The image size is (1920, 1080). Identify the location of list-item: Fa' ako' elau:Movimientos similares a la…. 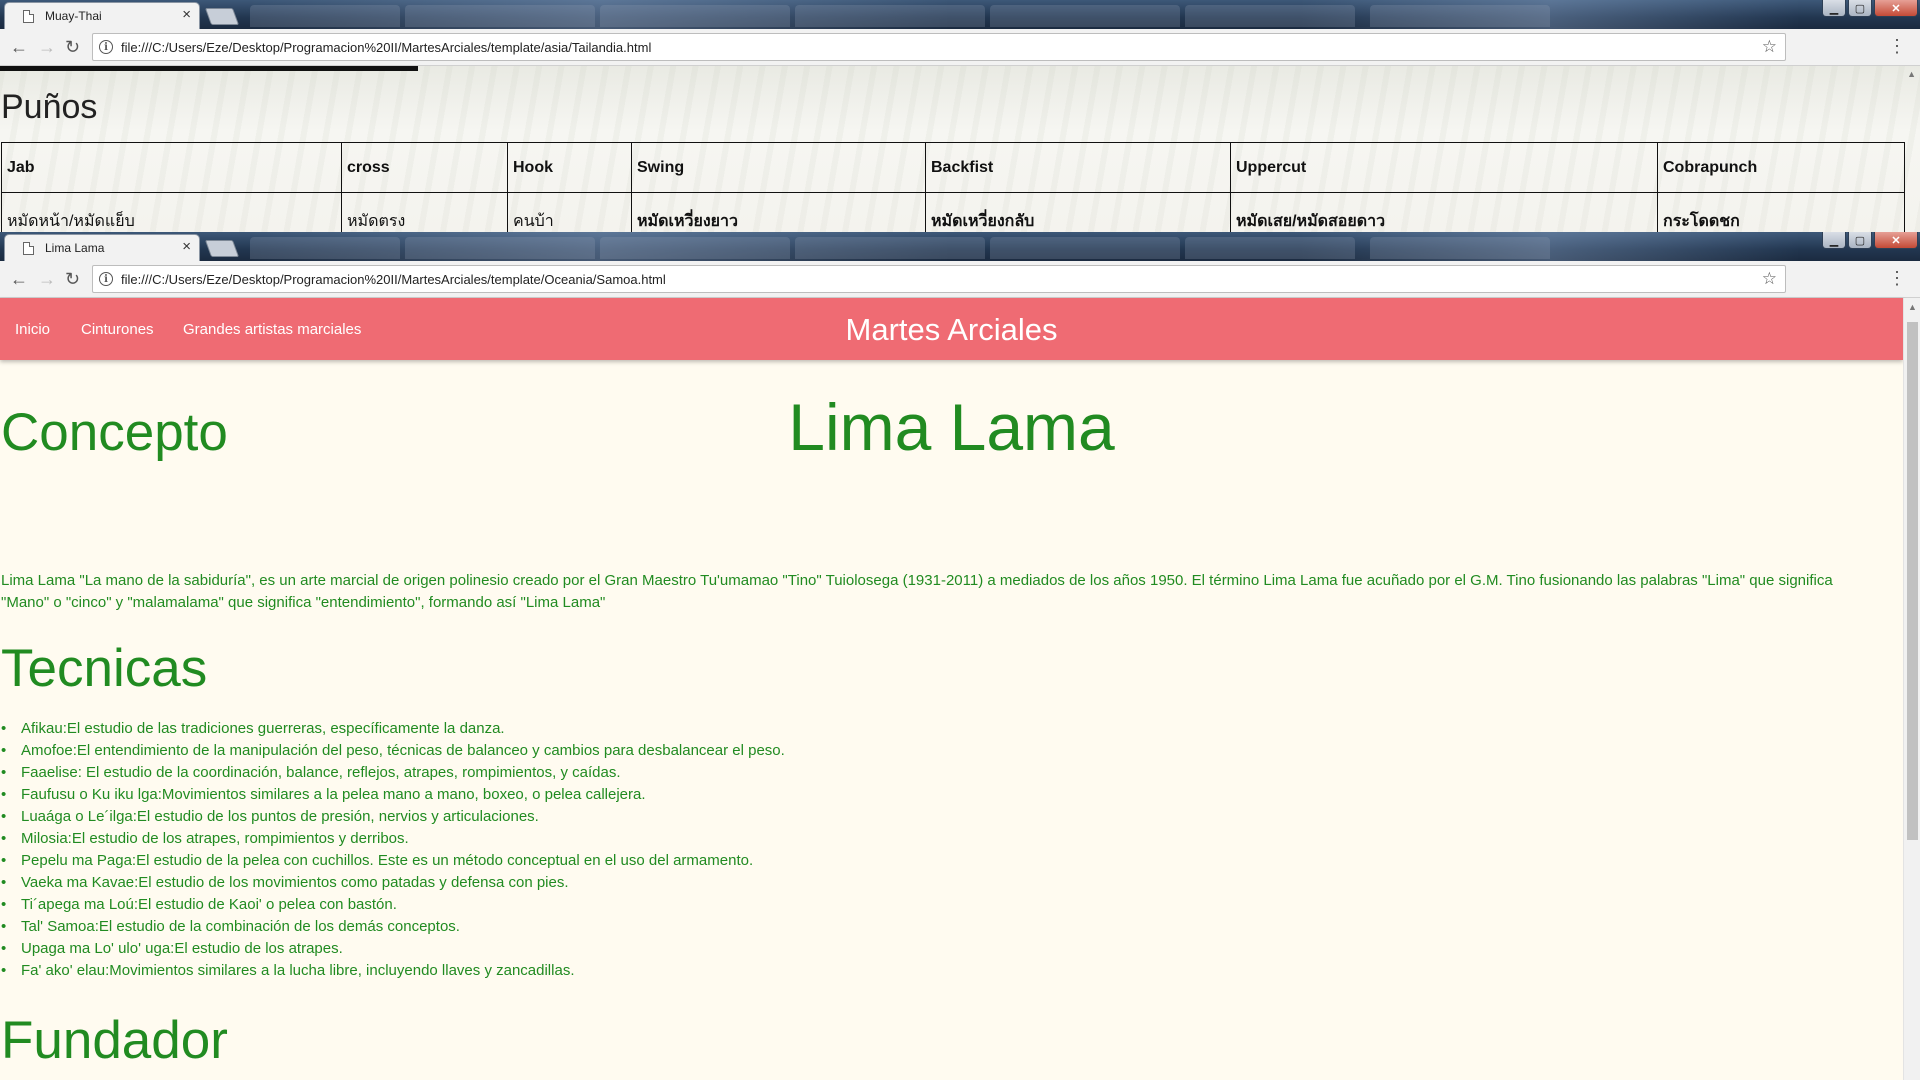
(393, 971).